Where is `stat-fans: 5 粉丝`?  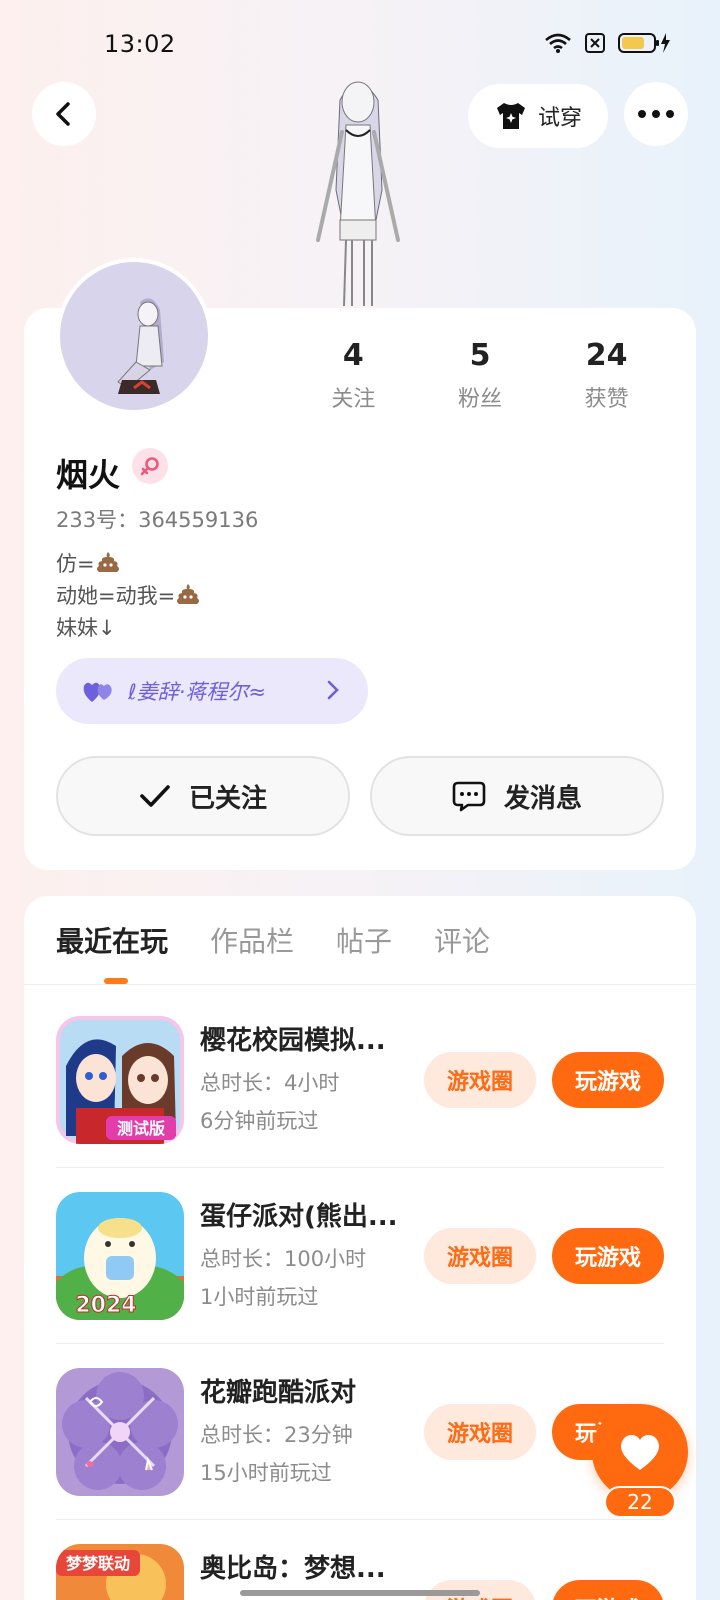 stat-fans: 5 粉丝 is located at coordinates (480, 375).